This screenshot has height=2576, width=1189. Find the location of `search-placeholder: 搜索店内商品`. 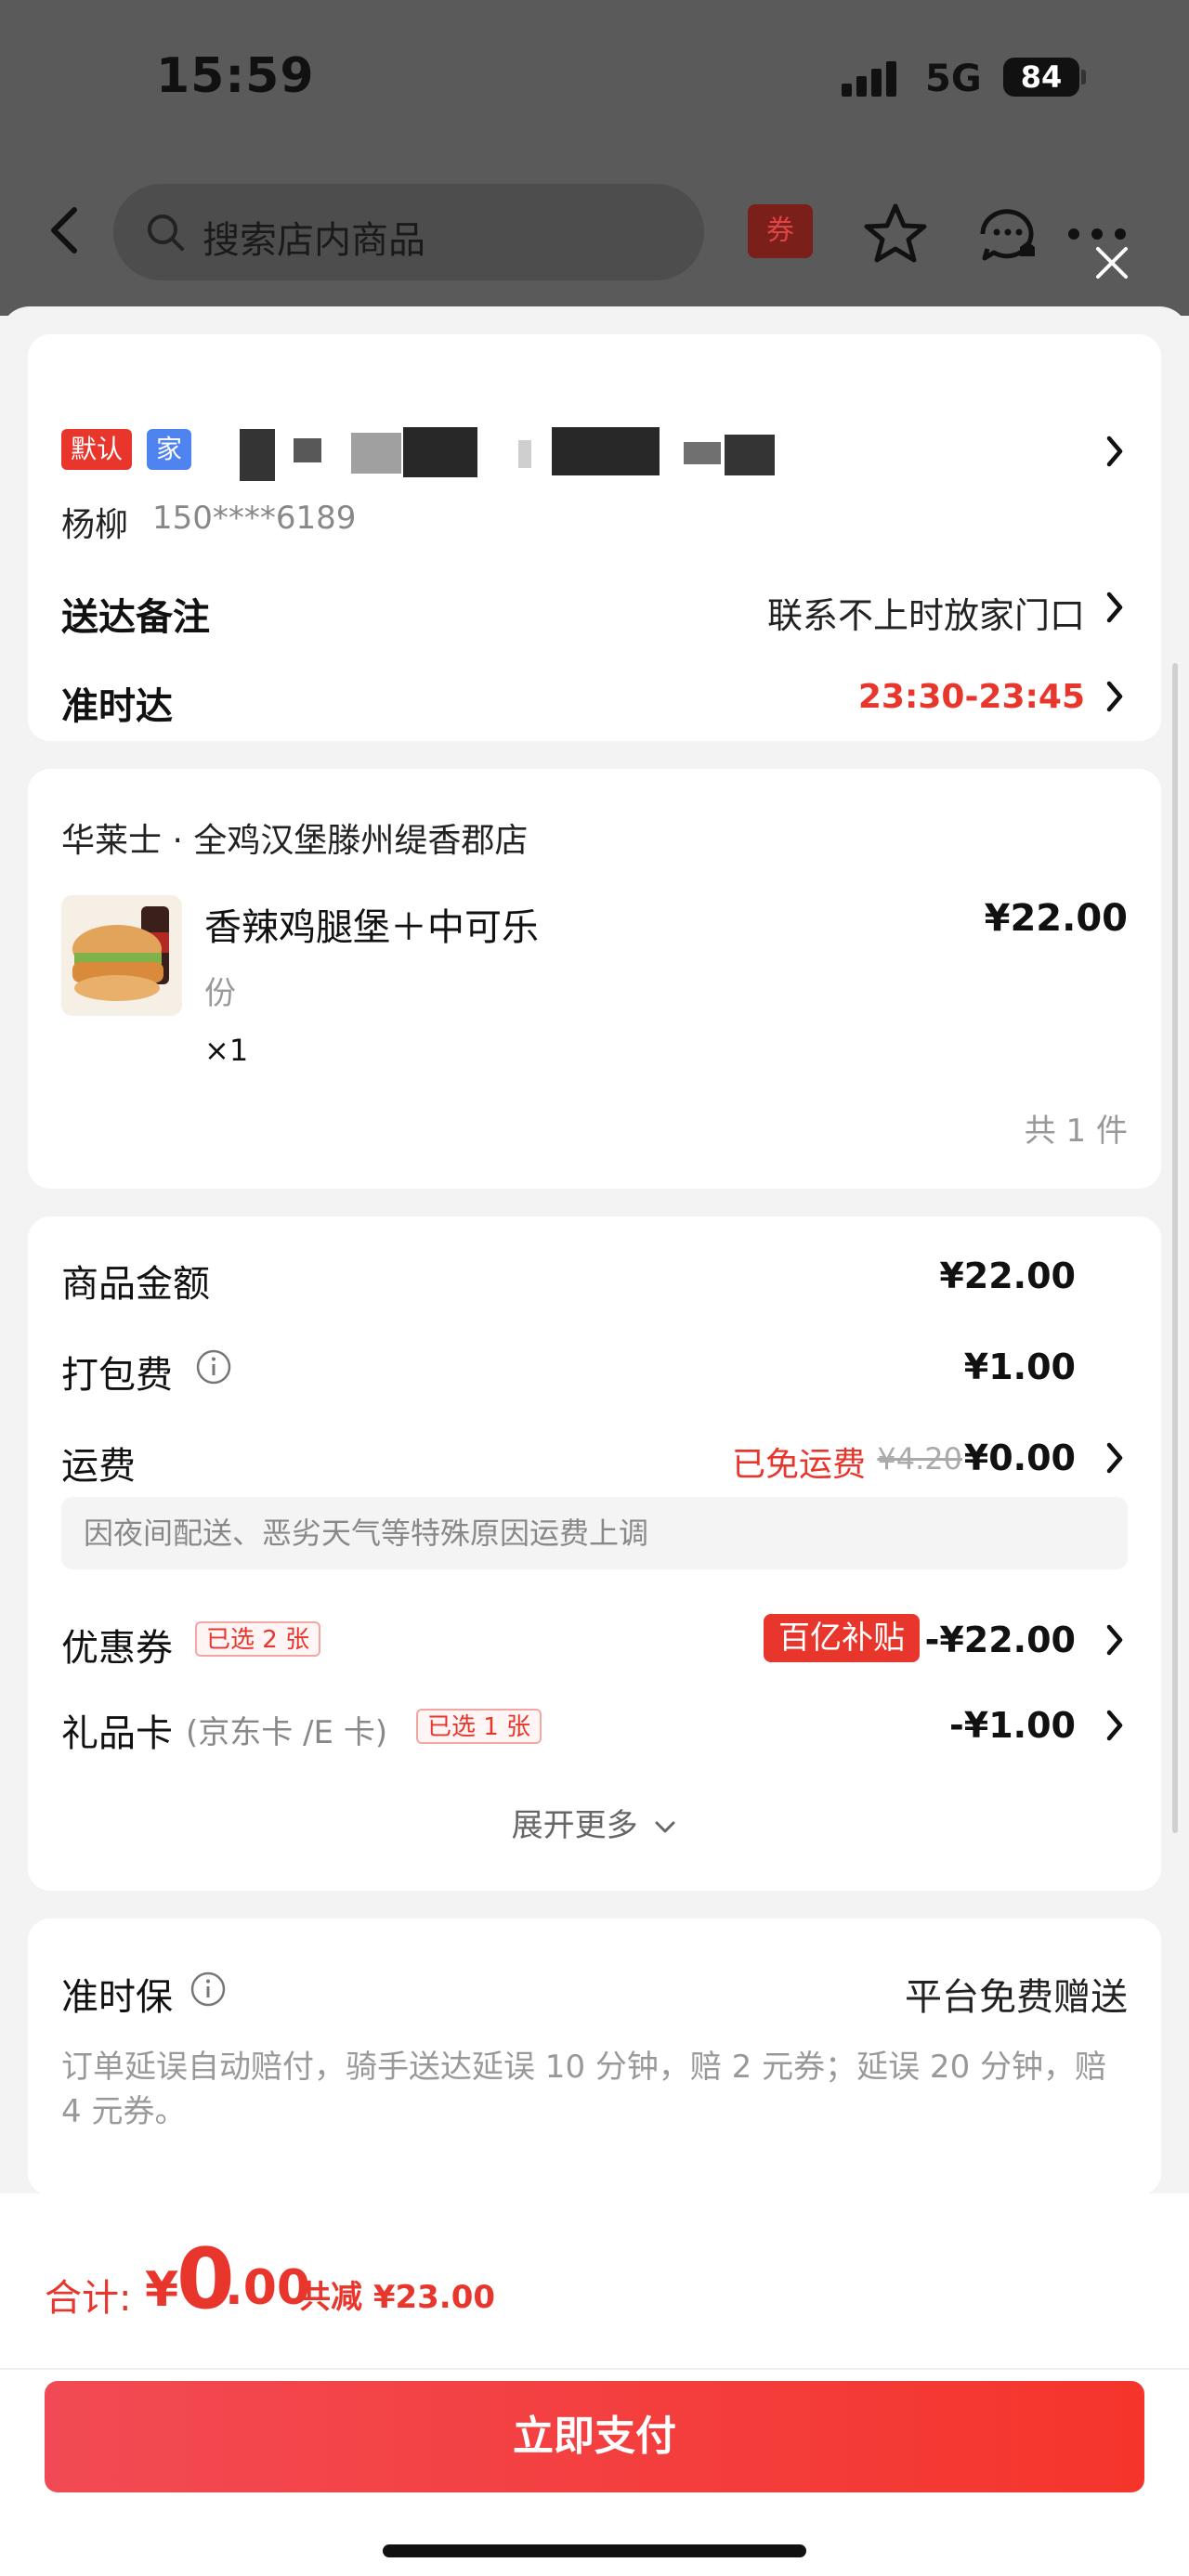

search-placeholder: 搜索店内商品 is located at coordinates (314, 240).